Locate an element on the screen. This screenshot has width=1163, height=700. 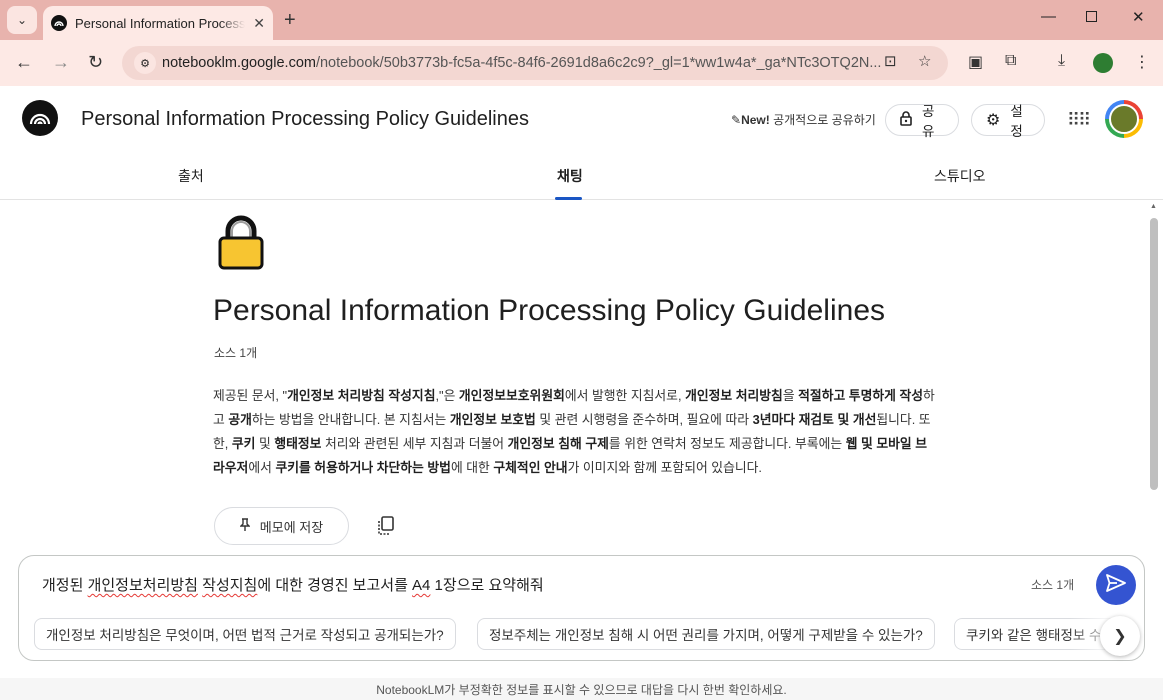
lock-emoji-icon is located at coordinates (241, 242).